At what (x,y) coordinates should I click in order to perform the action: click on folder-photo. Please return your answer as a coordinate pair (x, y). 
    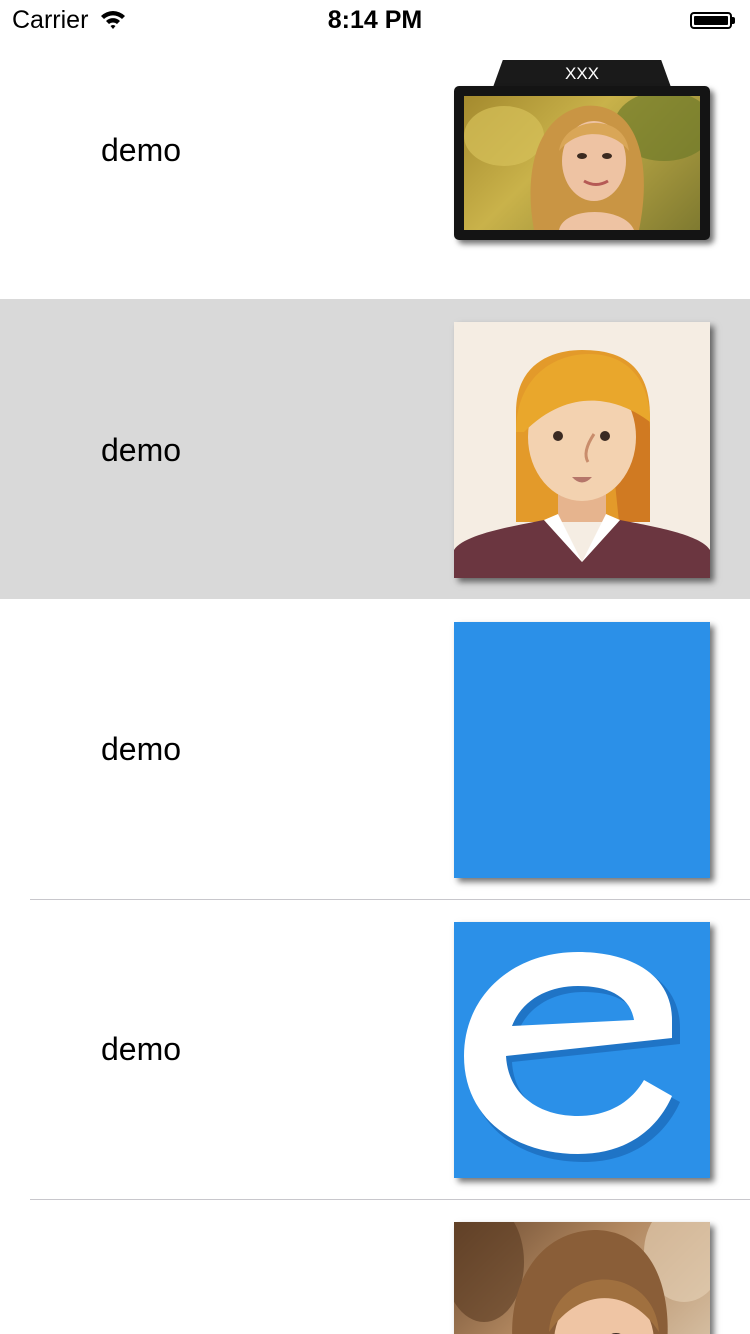
    Looking at the image, I should click on (582, 163).